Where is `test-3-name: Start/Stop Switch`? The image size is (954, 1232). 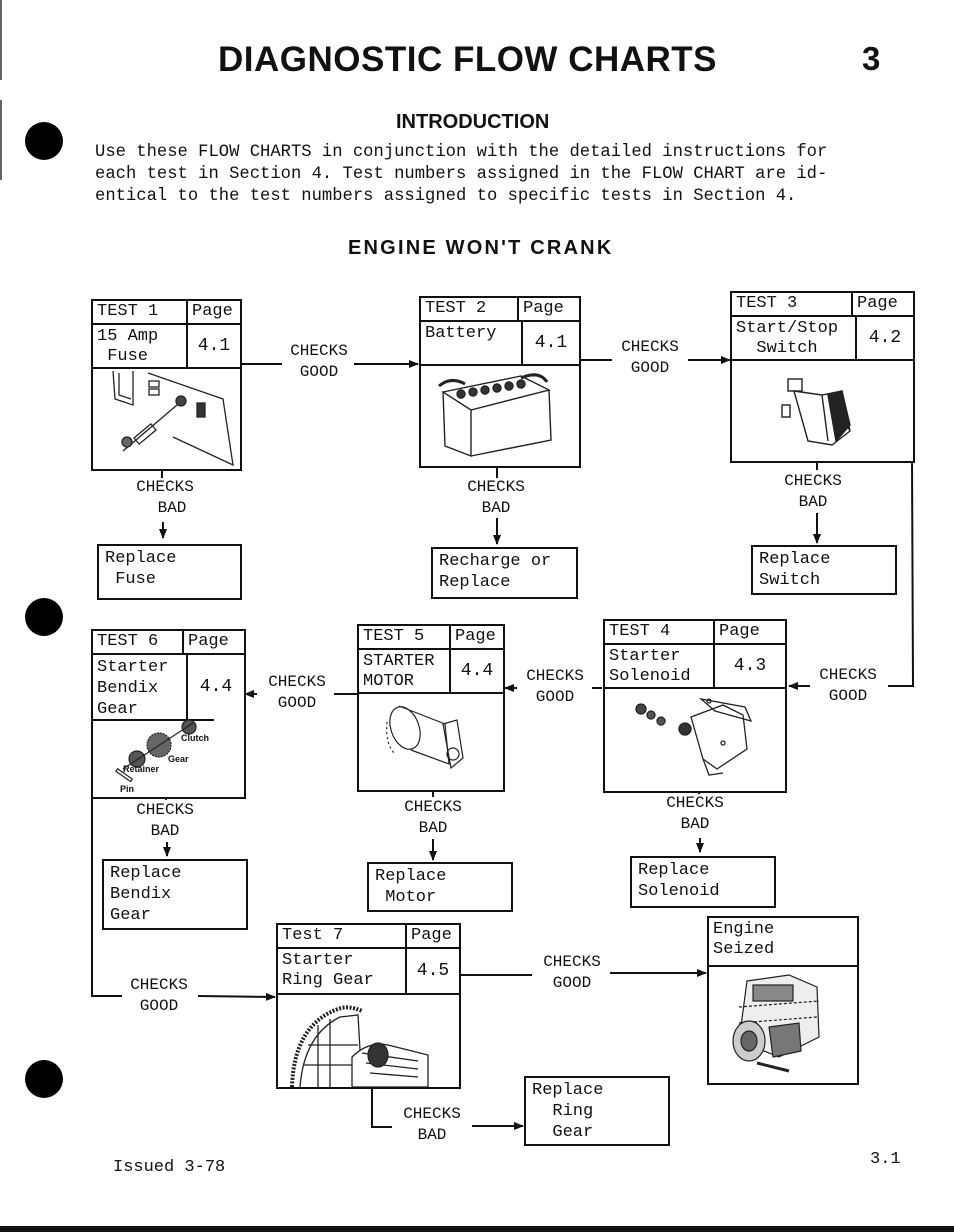
test-3-name: Start/Stop Switch is located at coordinates (794, 338).